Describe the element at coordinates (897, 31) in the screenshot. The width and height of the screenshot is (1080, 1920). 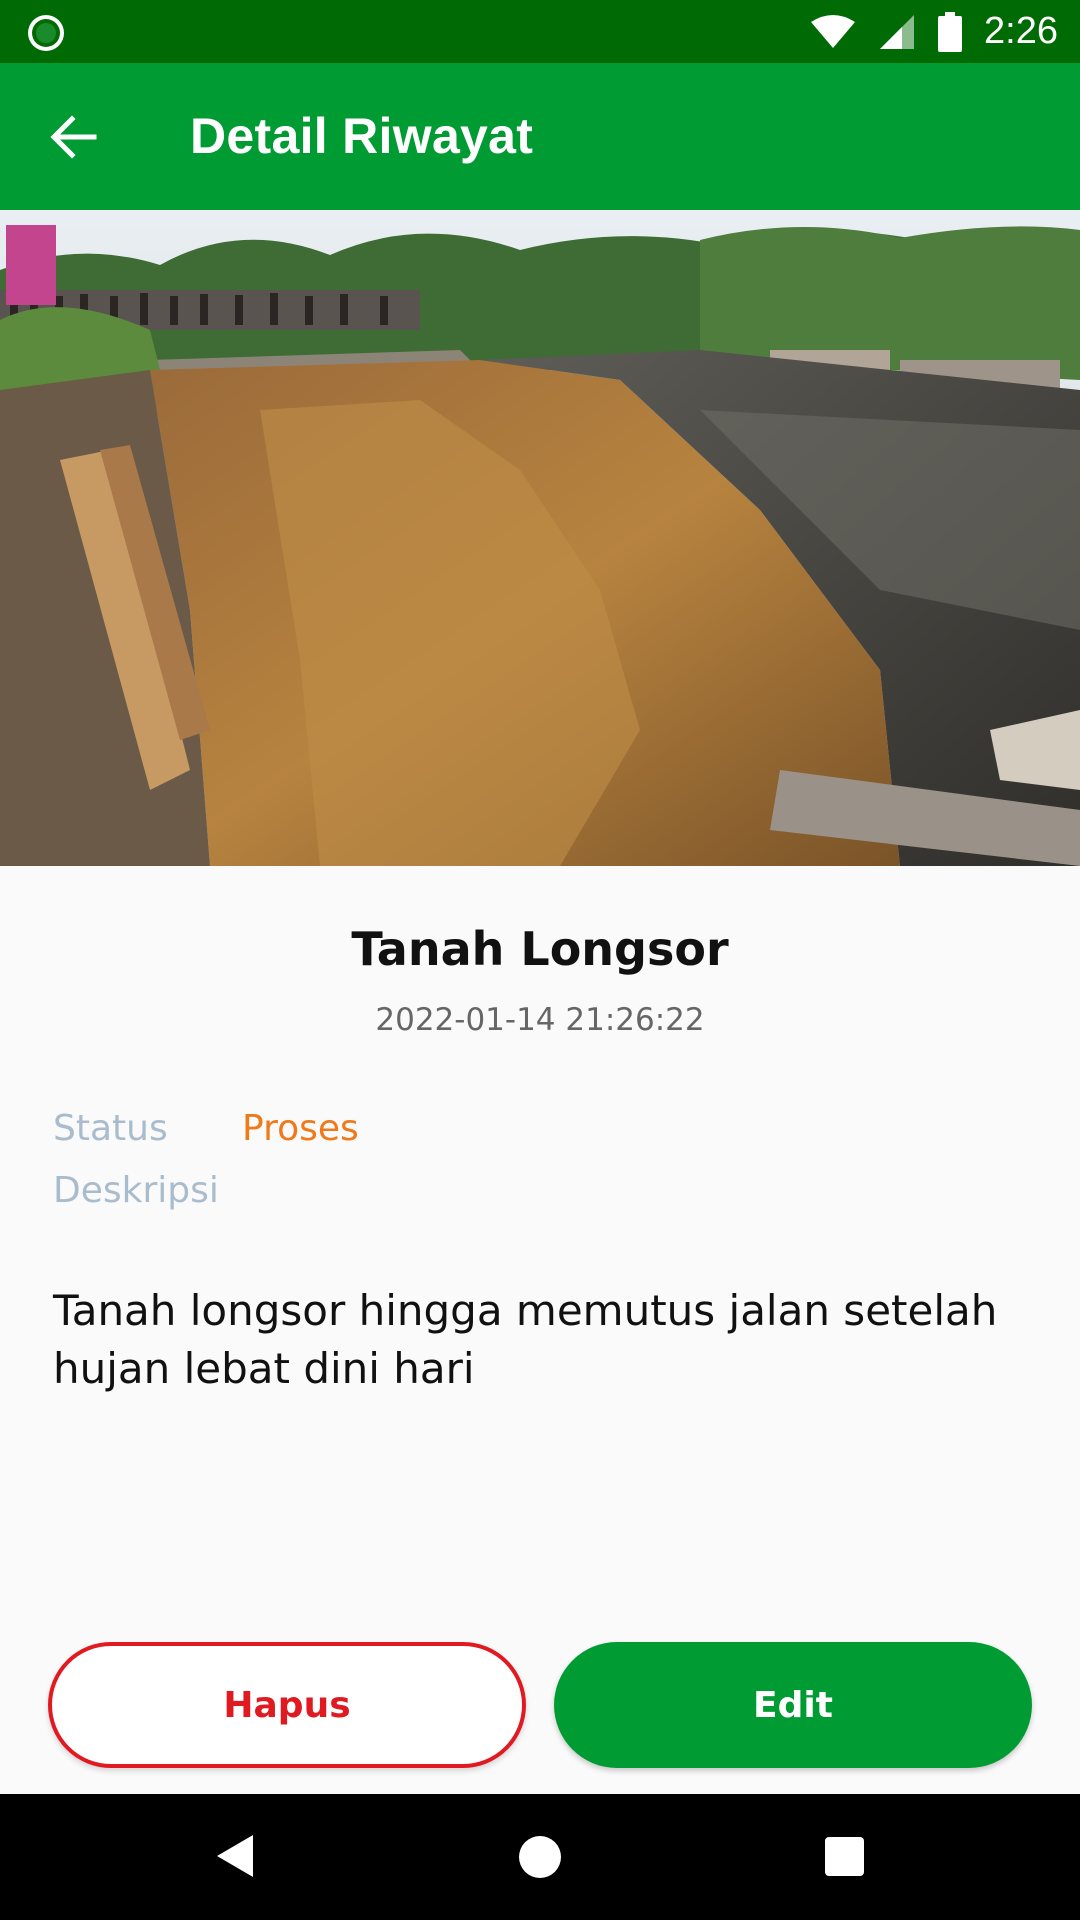
I see `signal-icon` at that location.